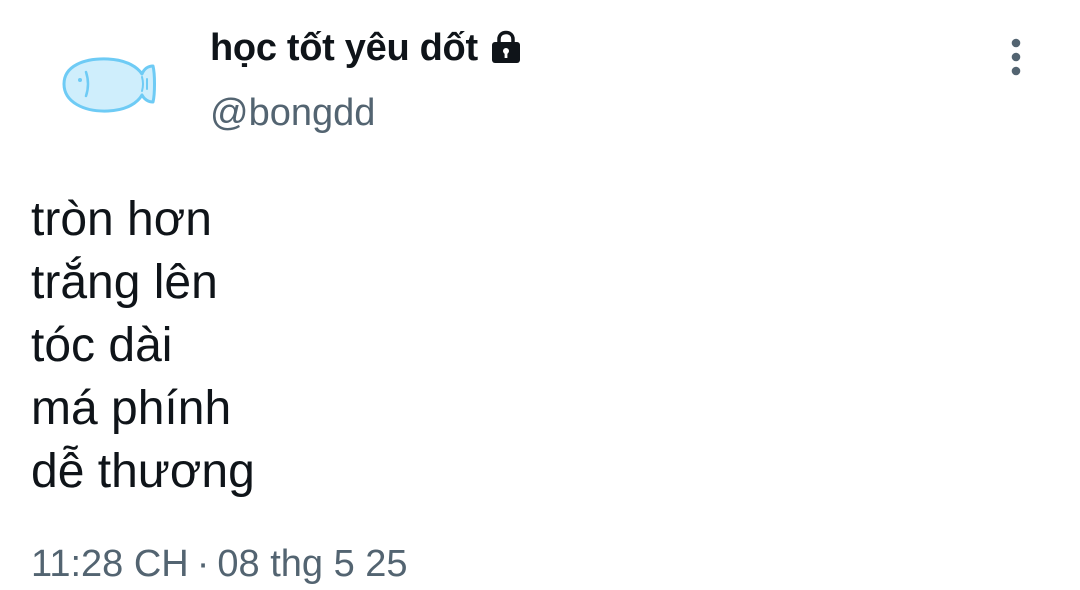  What do you see at coordinates (121, 219) in the screenshot?
I see `tweet-line: tròn hơn` at bounding box center [121, 219].